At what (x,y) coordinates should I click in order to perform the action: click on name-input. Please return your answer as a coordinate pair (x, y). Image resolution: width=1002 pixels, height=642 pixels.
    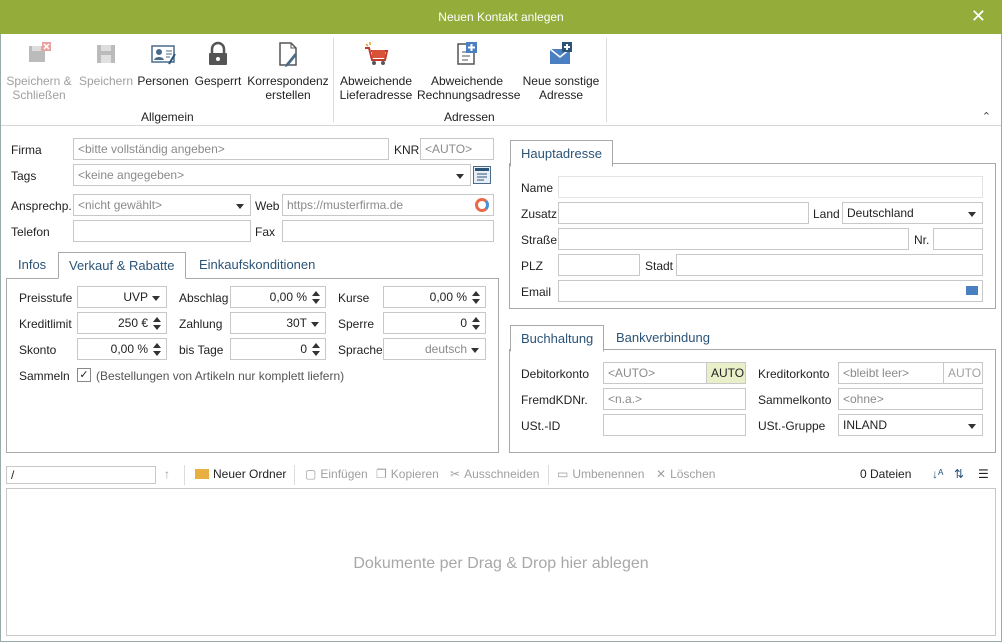
    Looking at the image, I should click on (770, 187).